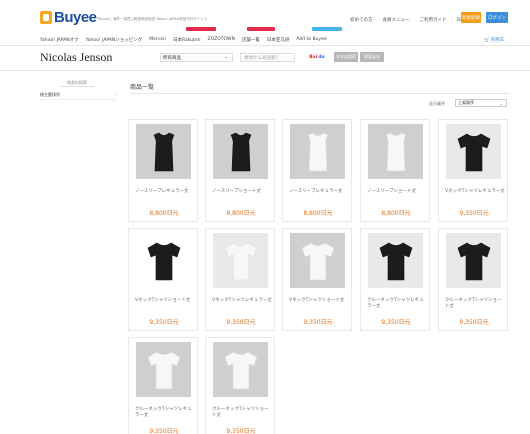 Image resolution: width=530 pixels, height=434 pixels. I want to click on subnav-rakuten: 日本Rakuten, so click(187, 40).